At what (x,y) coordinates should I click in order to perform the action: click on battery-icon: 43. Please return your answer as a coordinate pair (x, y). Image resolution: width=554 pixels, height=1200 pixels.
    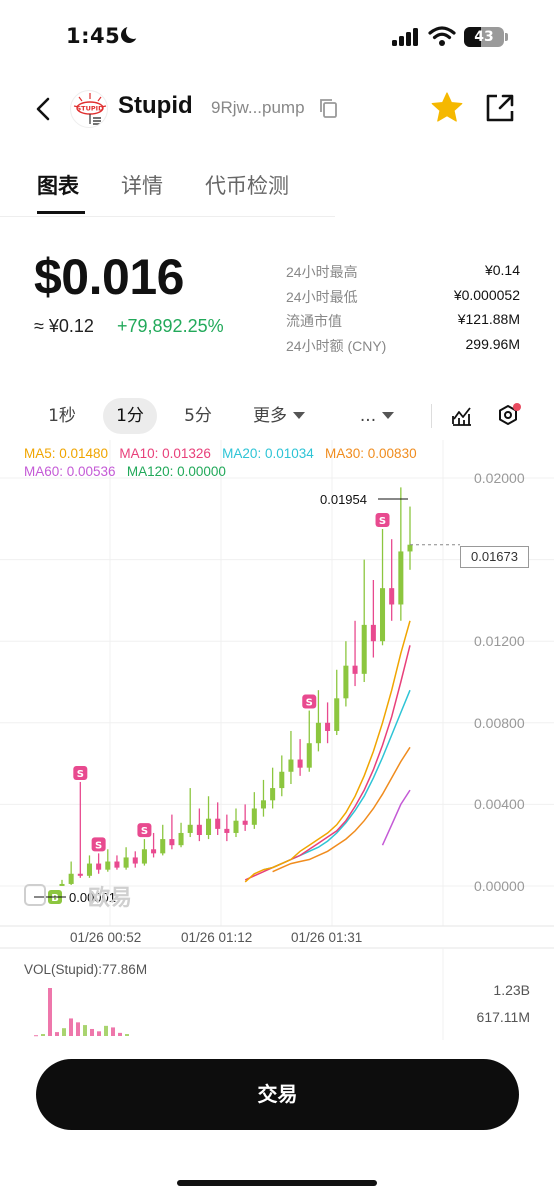
    Looking at the image, I should click on (484, 37).